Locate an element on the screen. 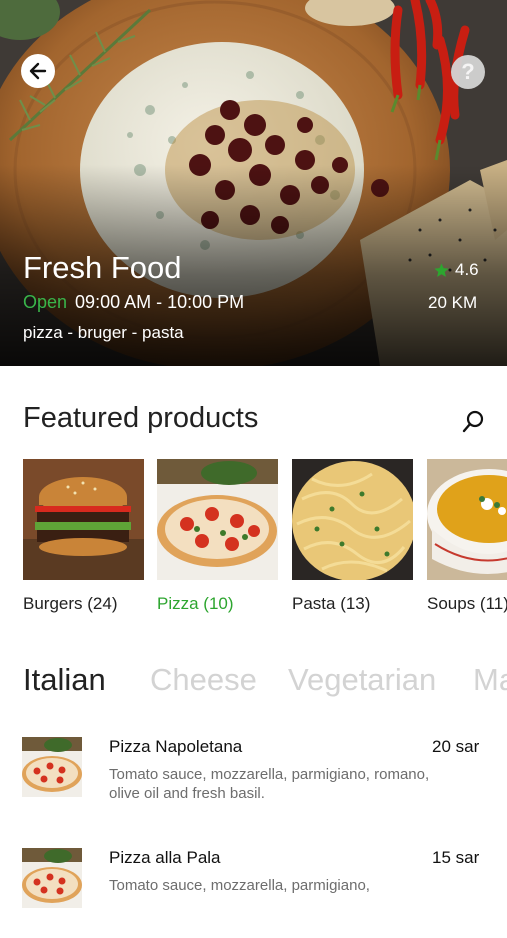  store-tags: pizza - bruger - pasta is located at coordinates (103, 332).